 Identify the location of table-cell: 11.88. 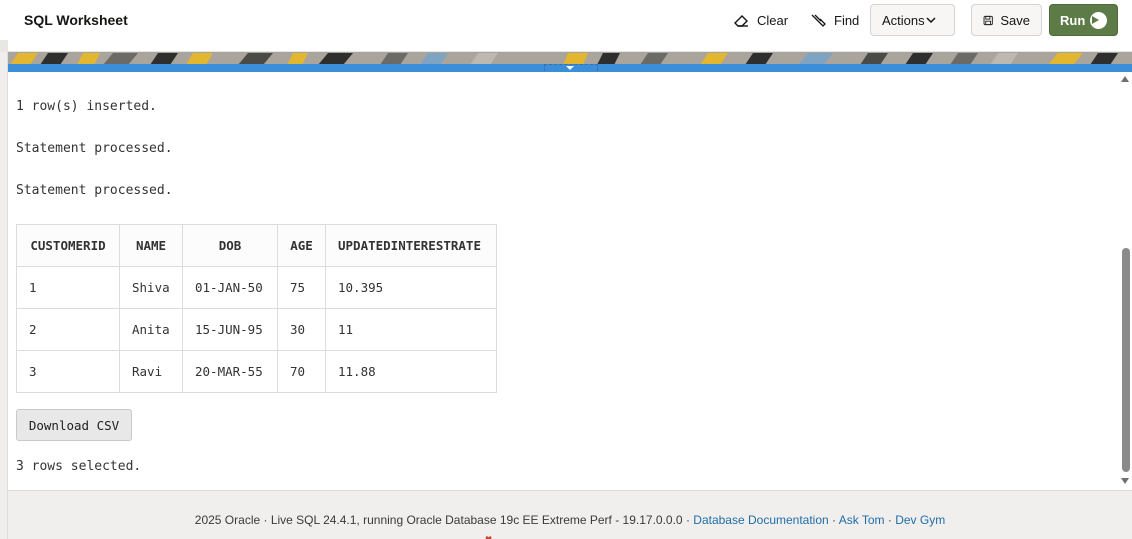
(411, 371).